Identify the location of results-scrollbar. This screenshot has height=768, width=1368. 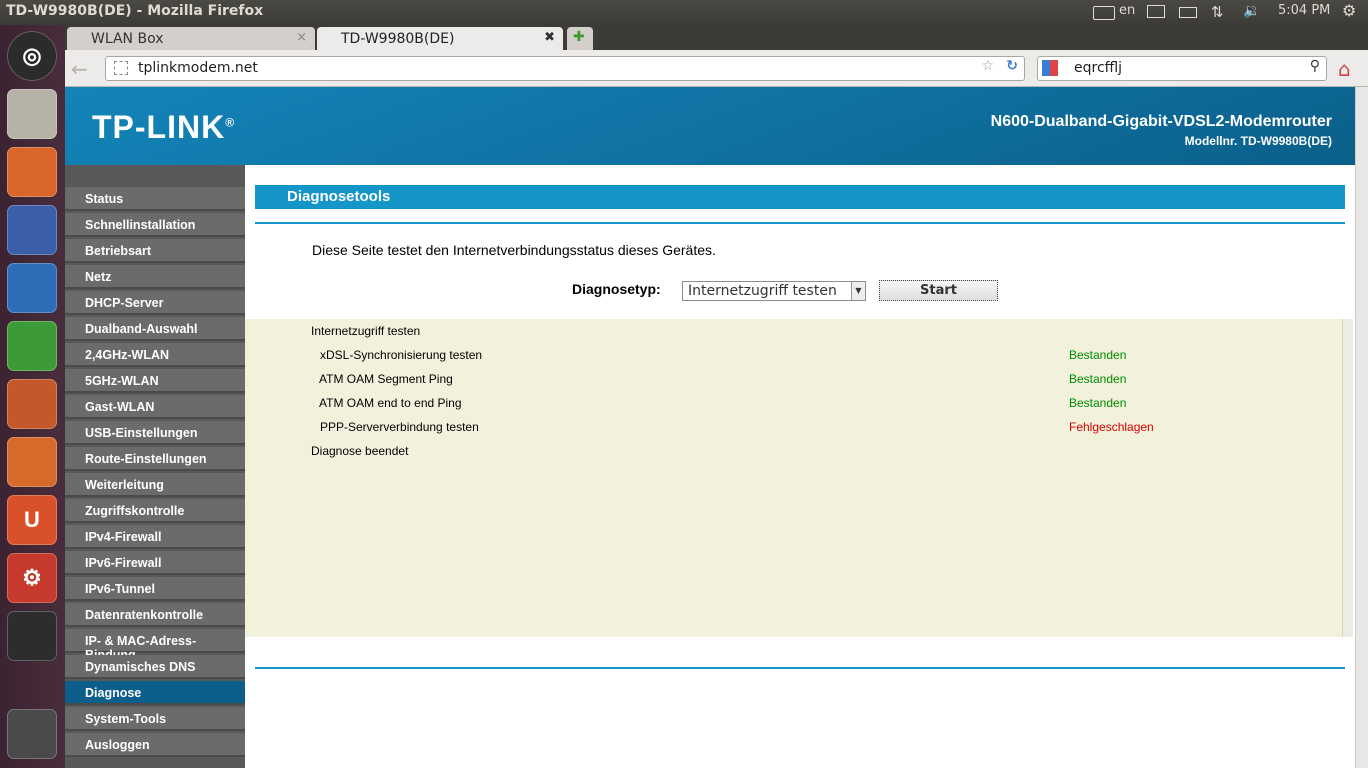
(1347, 478).